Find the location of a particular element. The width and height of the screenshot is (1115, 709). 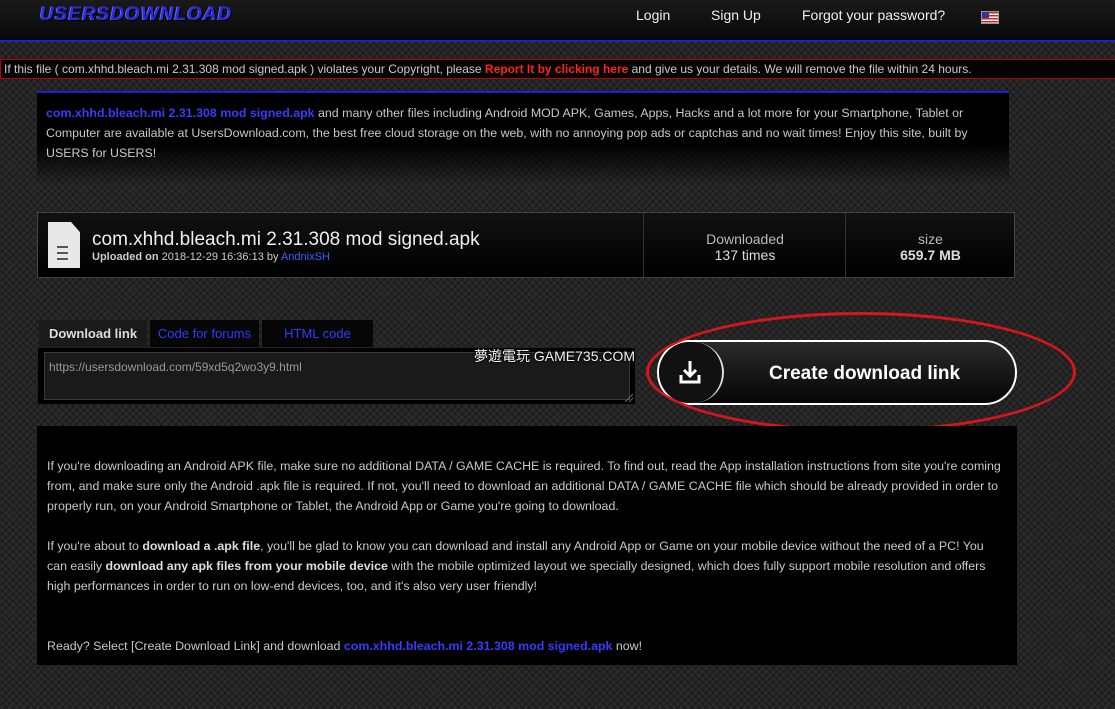

downloads-label: Downloaded is located at coordinates (745, 239).